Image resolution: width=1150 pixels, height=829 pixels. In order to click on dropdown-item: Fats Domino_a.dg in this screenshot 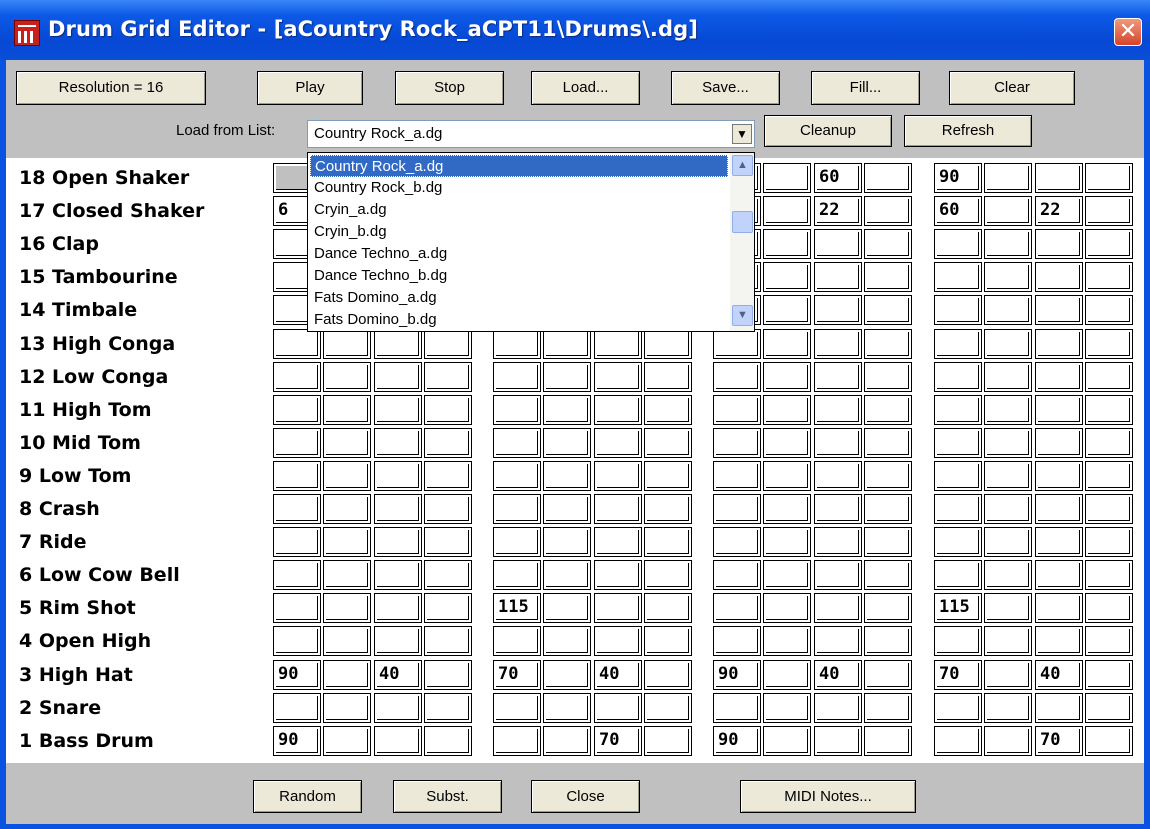, I will do `click(519, 298)`.